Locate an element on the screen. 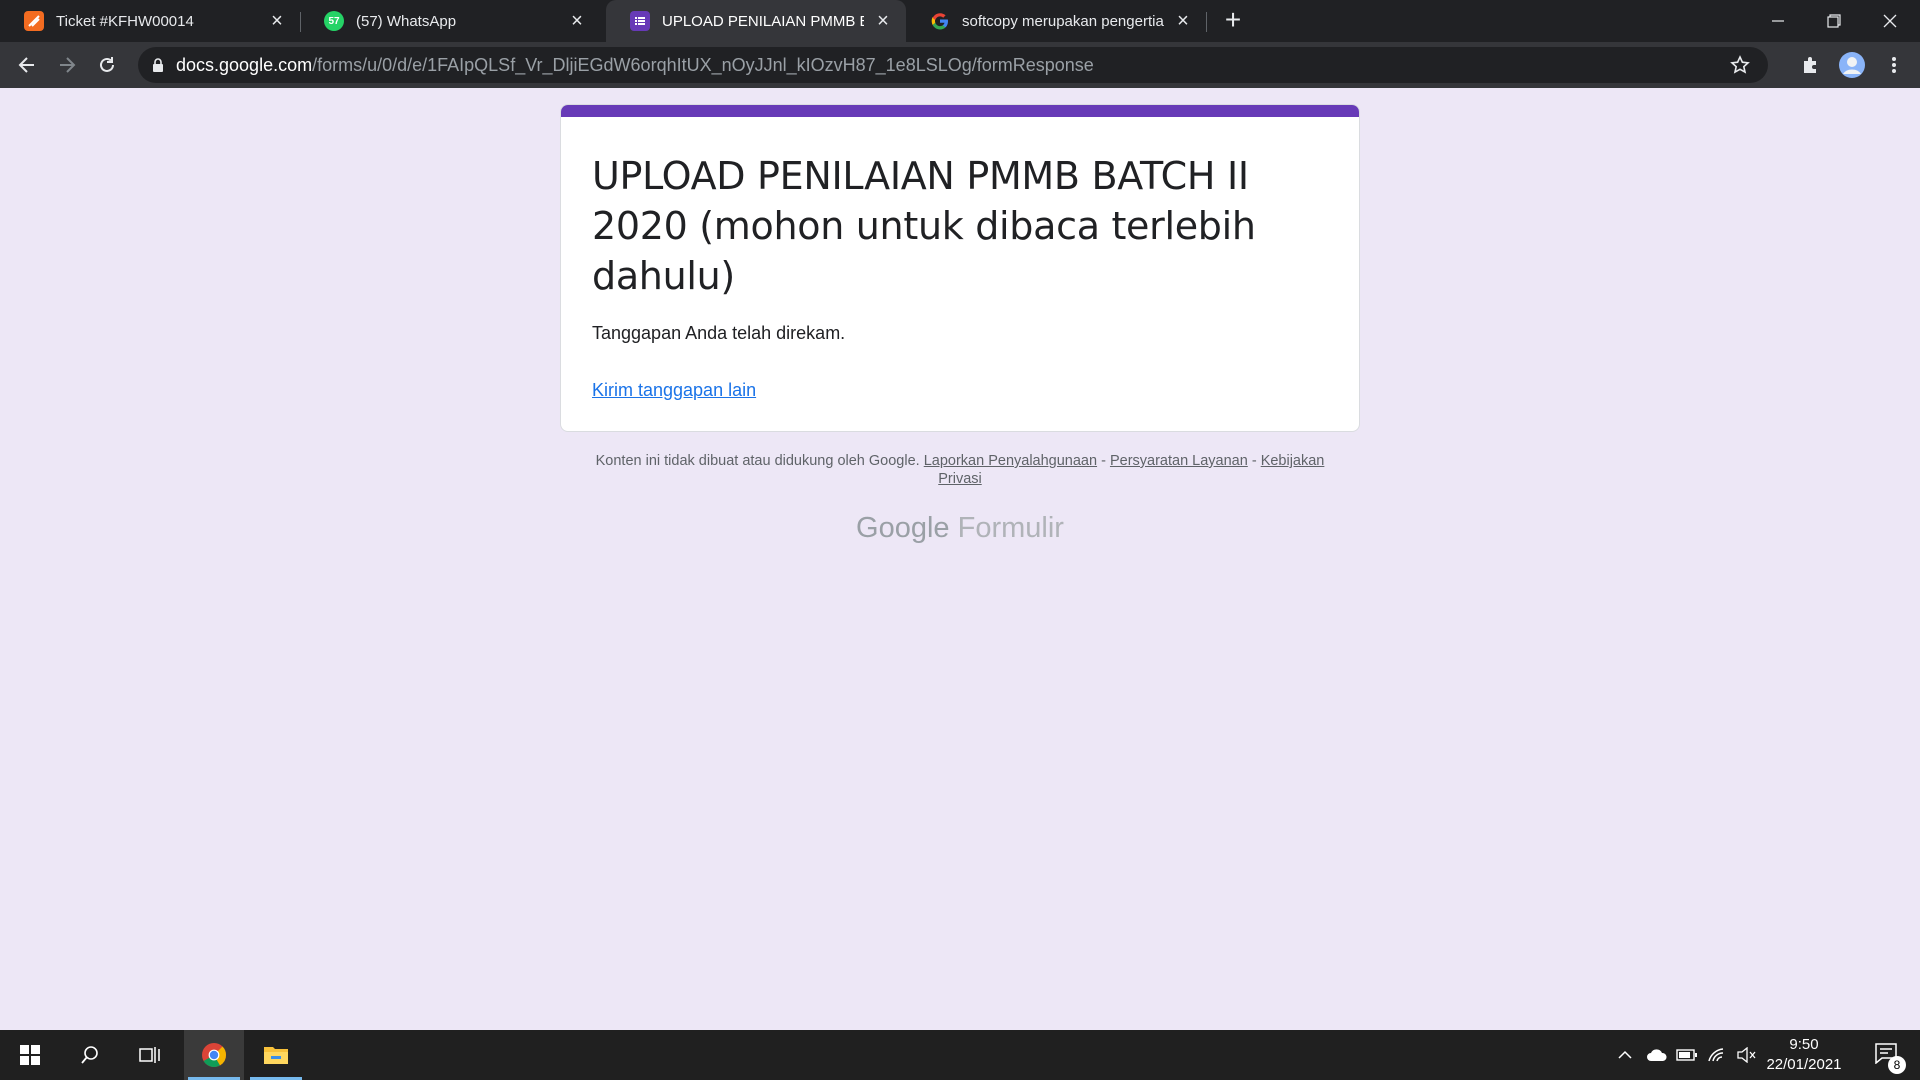 The height and width of the screenshot is (1080, 1920). puzzle-icon is located at coordinates (1810, 65).